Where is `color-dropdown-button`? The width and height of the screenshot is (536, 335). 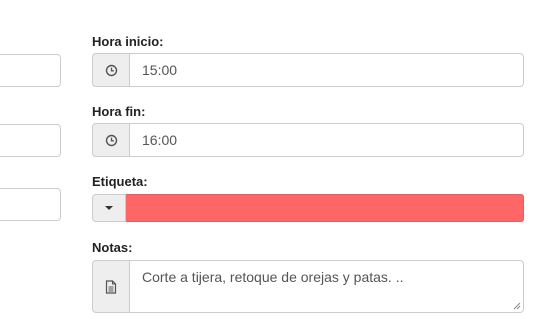 color-dropdown-button is located at coordinates (109, 208).